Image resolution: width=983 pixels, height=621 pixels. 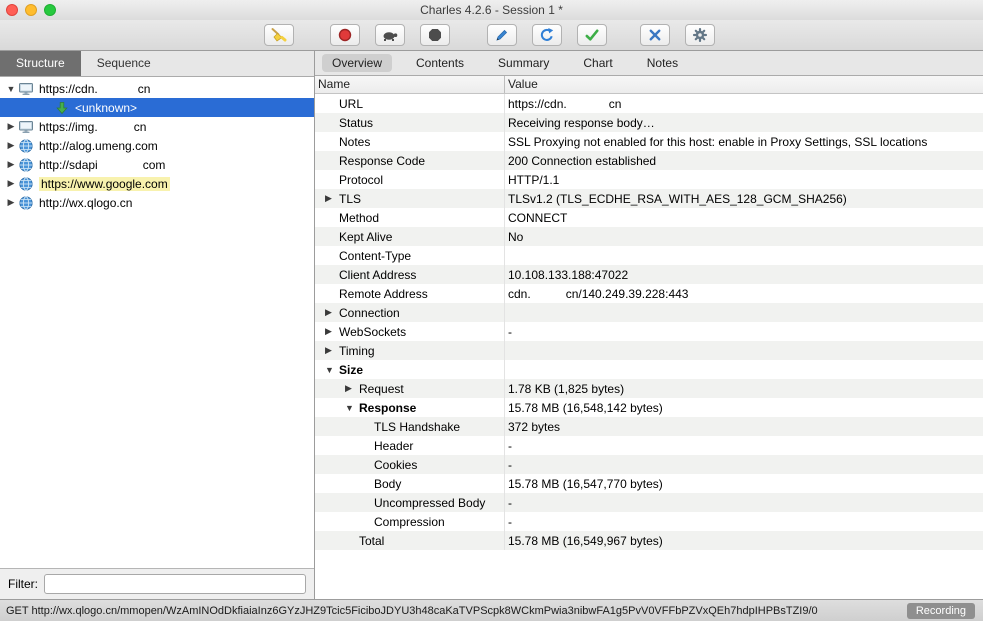 What do you see at coordinates (649, 350) in the screenshot?
I see `table-row: ▶ Timing` at bounding box center [649, 350].